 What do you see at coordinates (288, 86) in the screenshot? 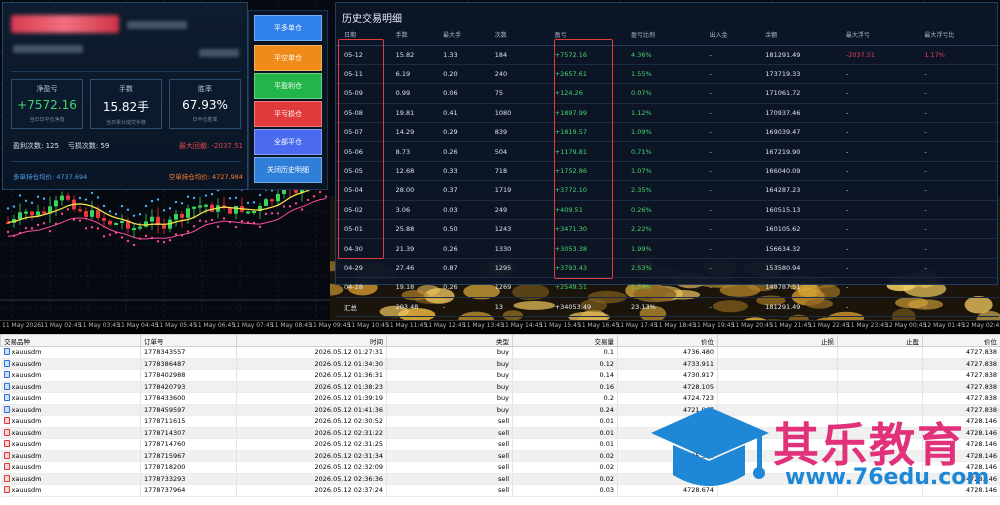
I see `close-profit-button: 平盈利仓` at bounding box center [288, 86].